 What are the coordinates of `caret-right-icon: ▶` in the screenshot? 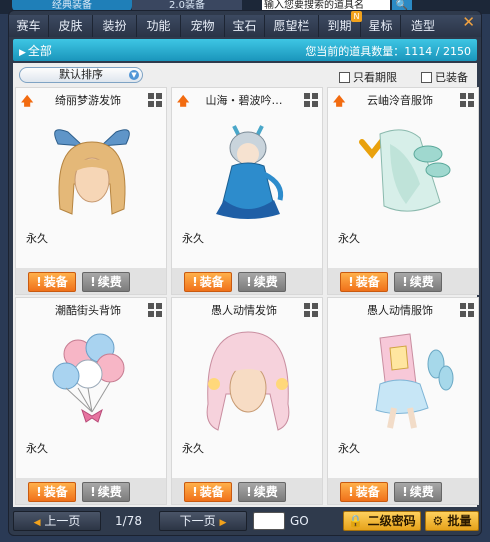 It's located at (22, 53).